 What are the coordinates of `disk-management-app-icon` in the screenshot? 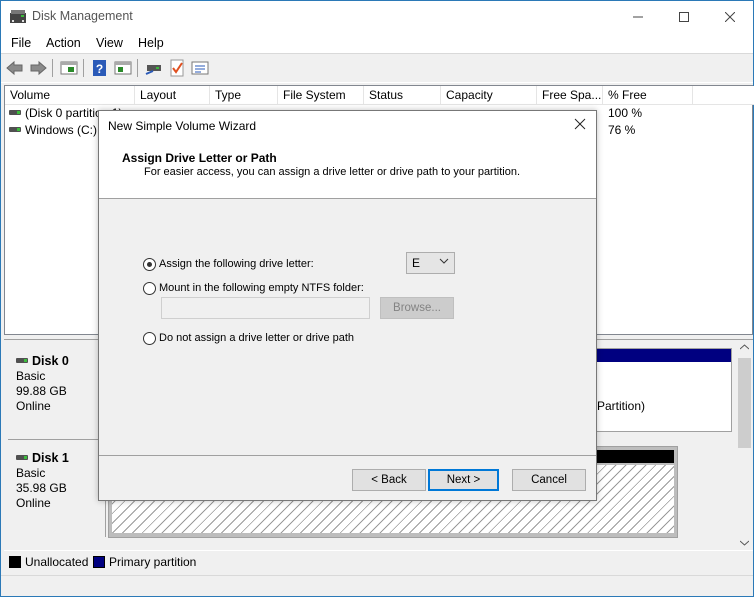 It's located at (18, 16).